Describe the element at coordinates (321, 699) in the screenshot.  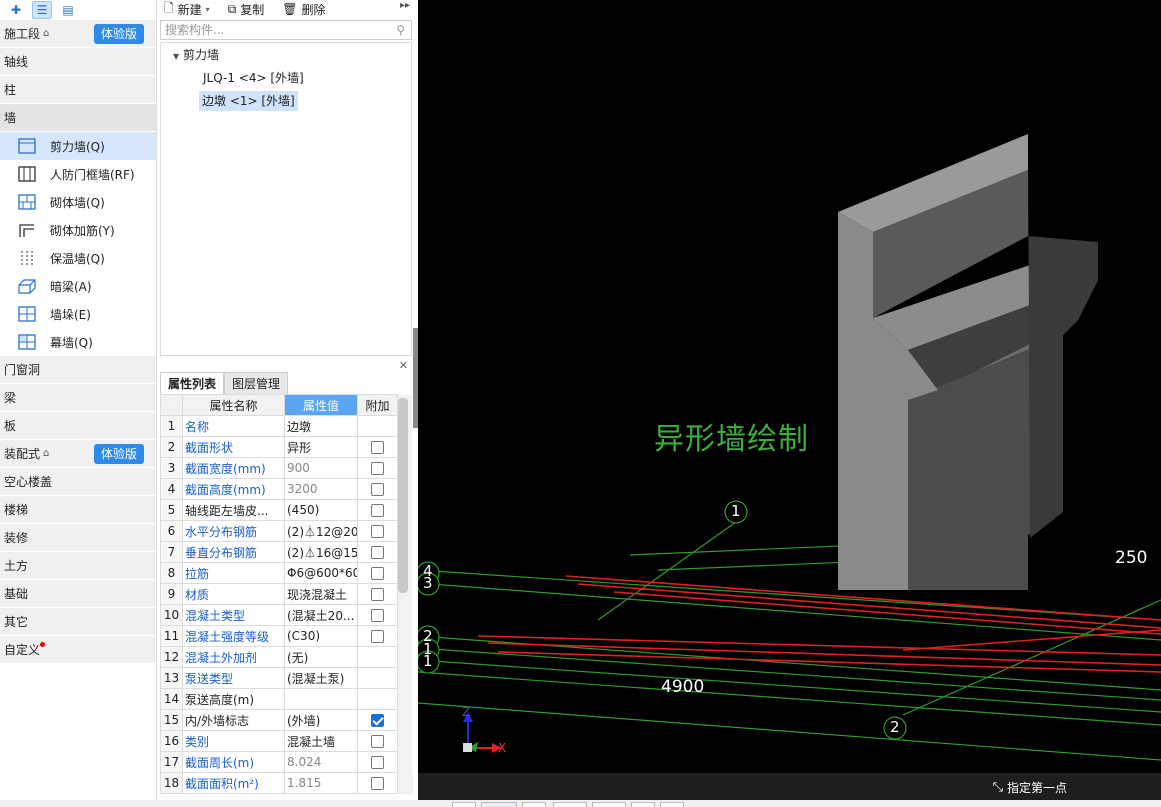
I see `property-value` at that location.